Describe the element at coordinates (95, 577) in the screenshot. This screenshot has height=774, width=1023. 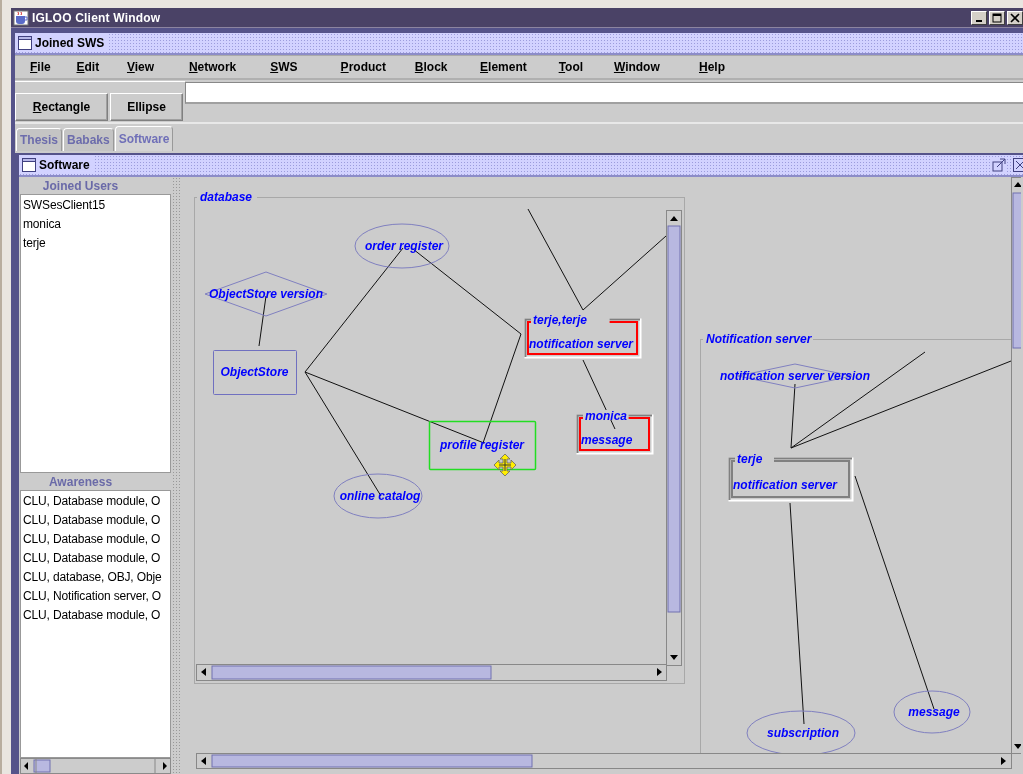
I see `list-item: CLU, database, OBJ, Obje` at that location.